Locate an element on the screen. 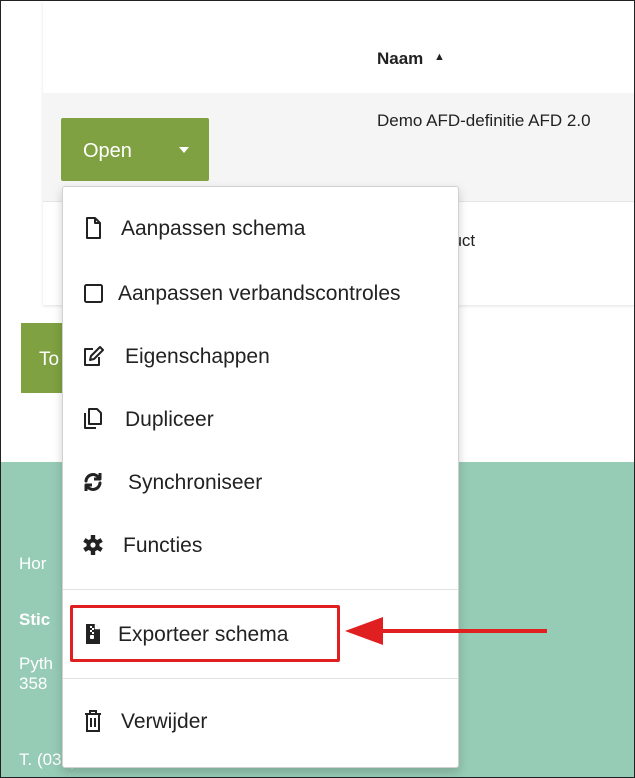 Image resolution: width=635 pixels, height=778 pixels. file-icon is located at coordinates (93, 228).